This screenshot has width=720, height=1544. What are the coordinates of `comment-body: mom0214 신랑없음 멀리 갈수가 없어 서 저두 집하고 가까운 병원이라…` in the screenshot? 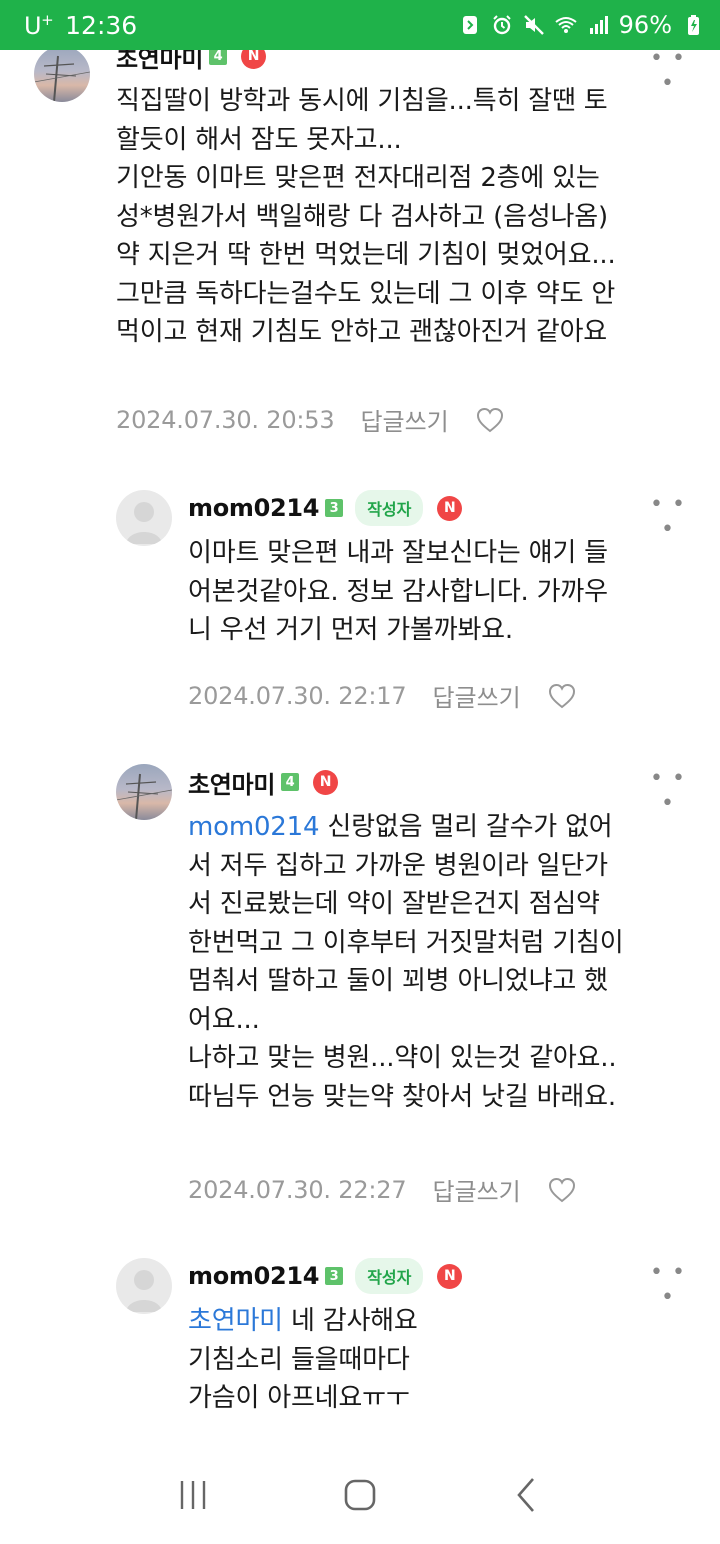 It's located at (448, 962).